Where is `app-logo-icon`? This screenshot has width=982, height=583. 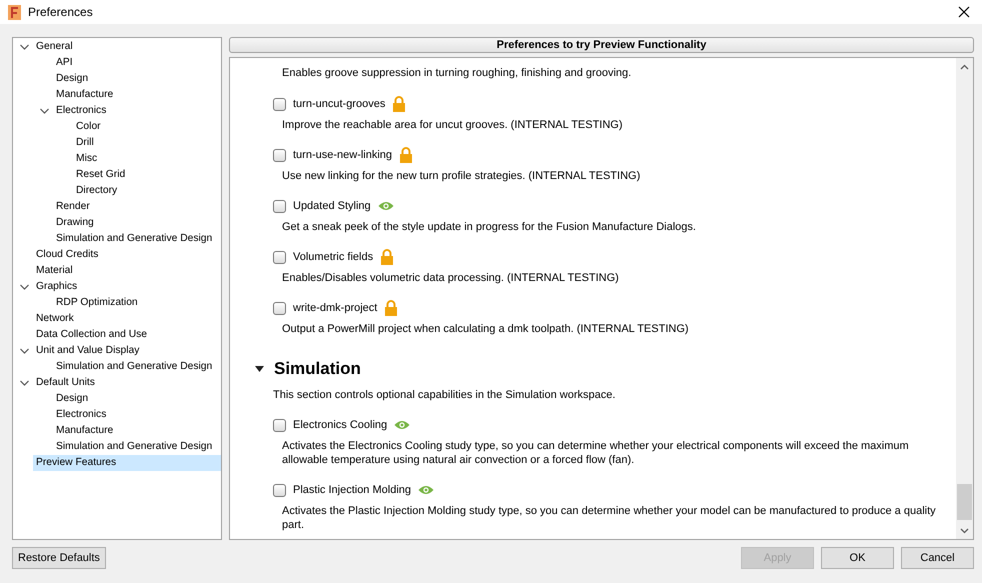 app-logo-icon is located at coordinates (14, 12).